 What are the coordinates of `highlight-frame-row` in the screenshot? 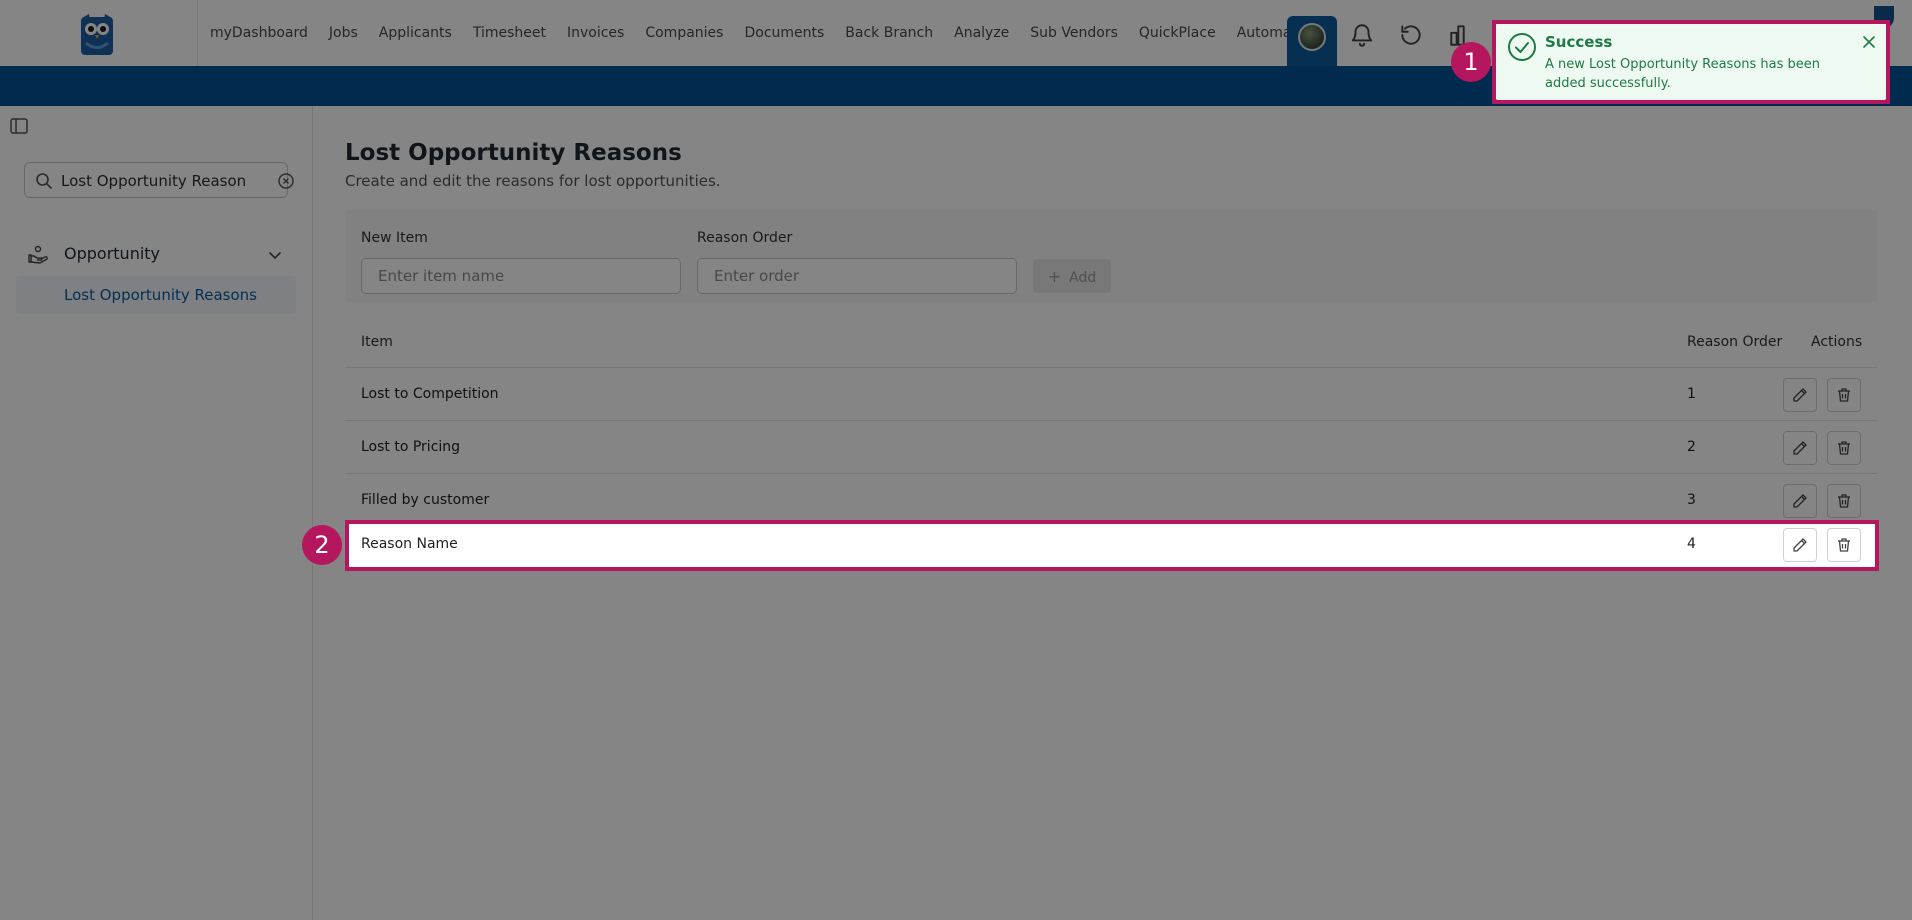 It's located at (1112, 545).